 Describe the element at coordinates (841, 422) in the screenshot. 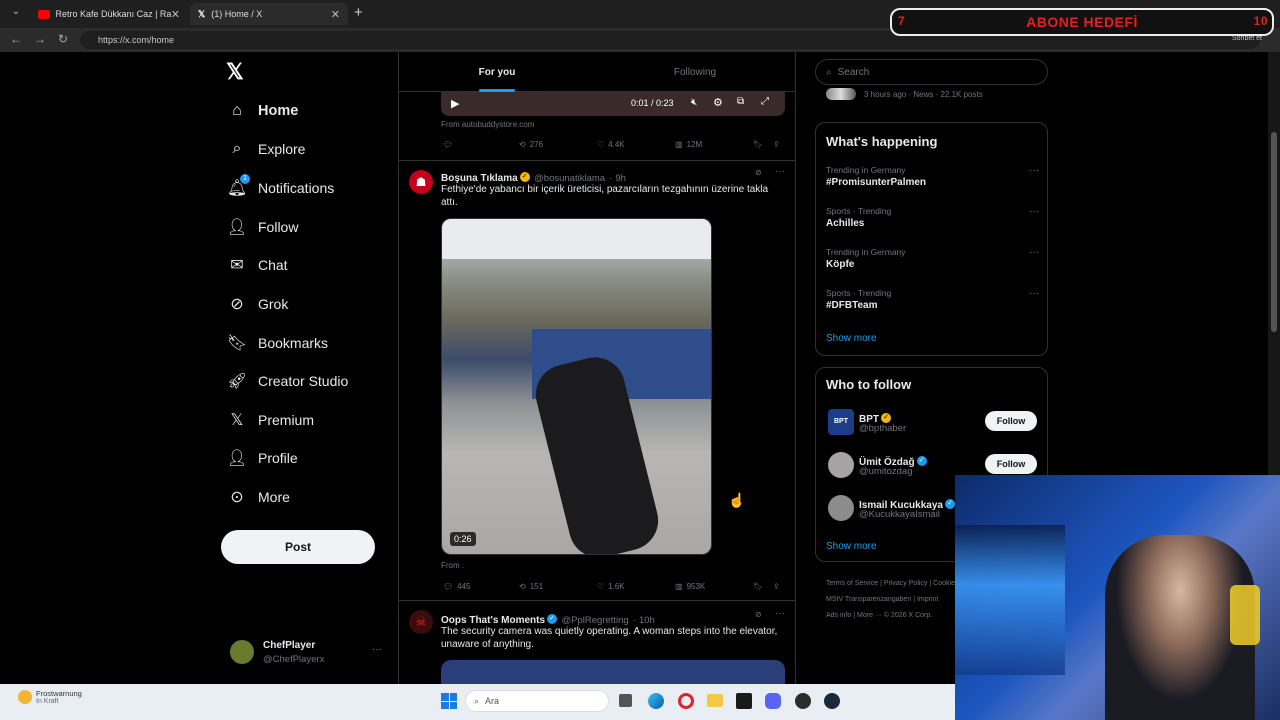

I see `avatar: BPT` at that location.